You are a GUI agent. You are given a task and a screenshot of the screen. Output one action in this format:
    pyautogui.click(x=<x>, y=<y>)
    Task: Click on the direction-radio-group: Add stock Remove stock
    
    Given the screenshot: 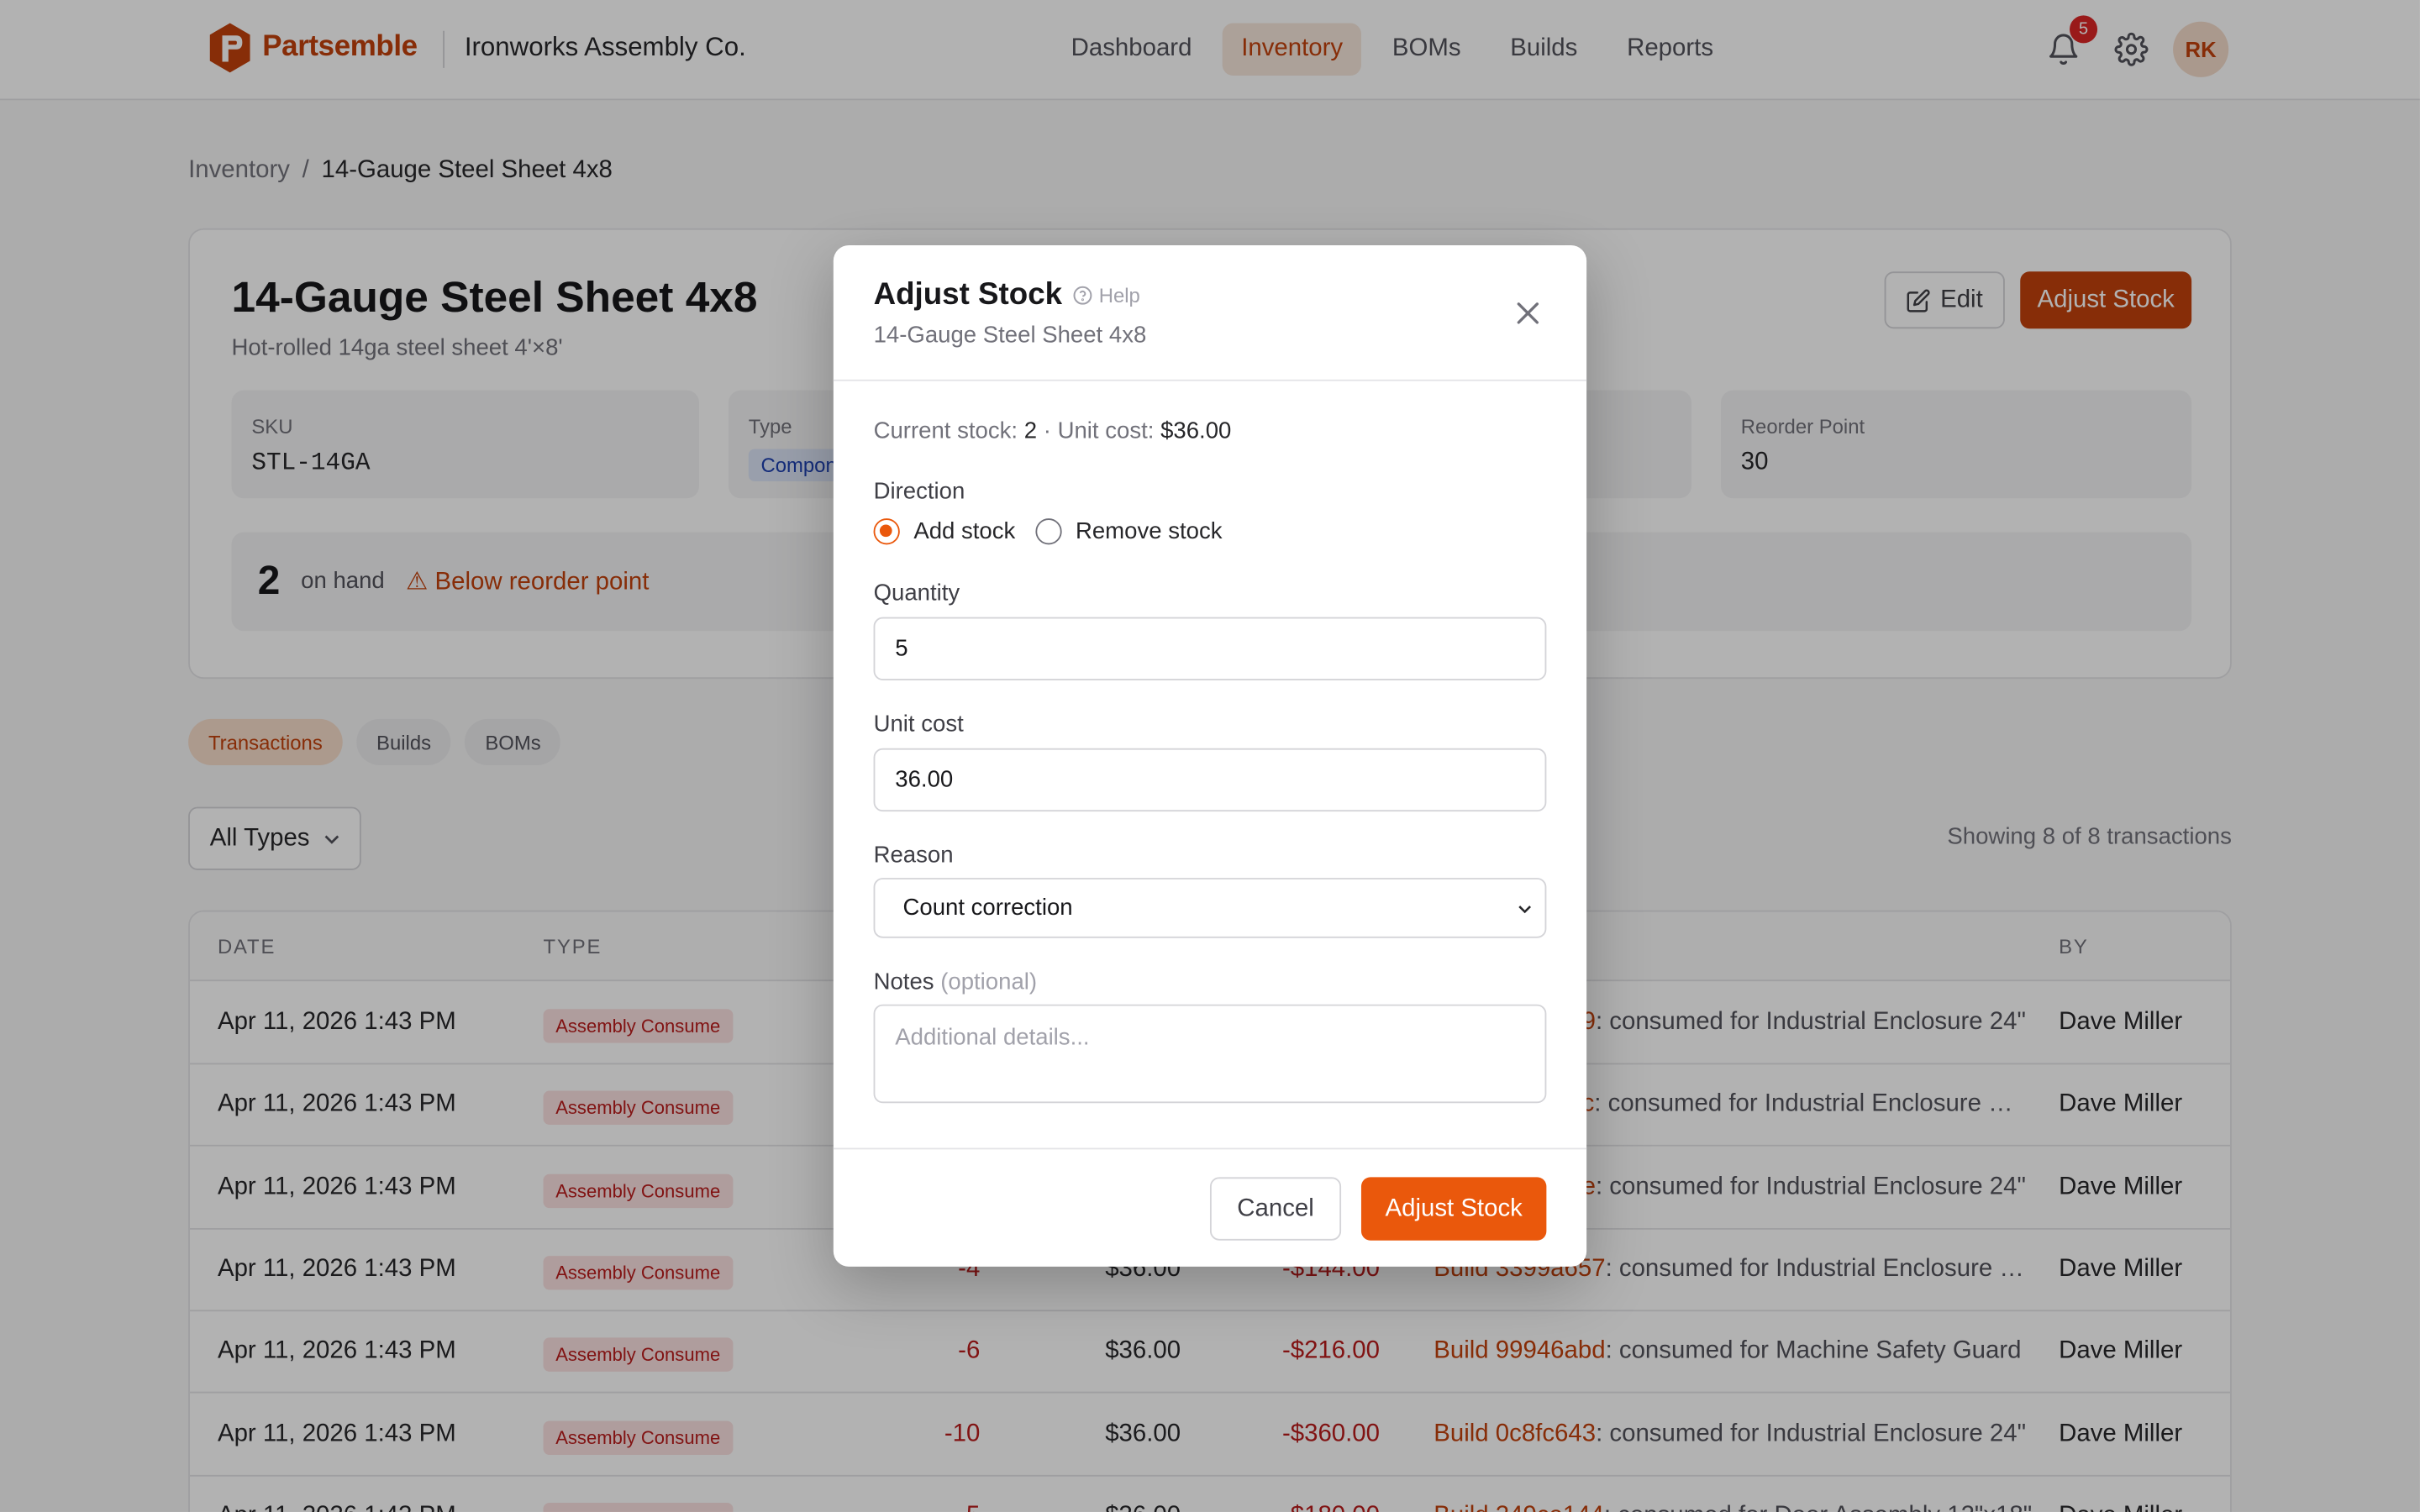 What is the action you would take?
    pyautogui.click(x=1048, y=531)
    